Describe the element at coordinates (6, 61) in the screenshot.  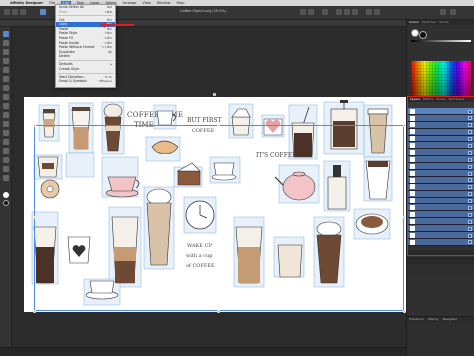
I see `pen-tool-icon` at that location.